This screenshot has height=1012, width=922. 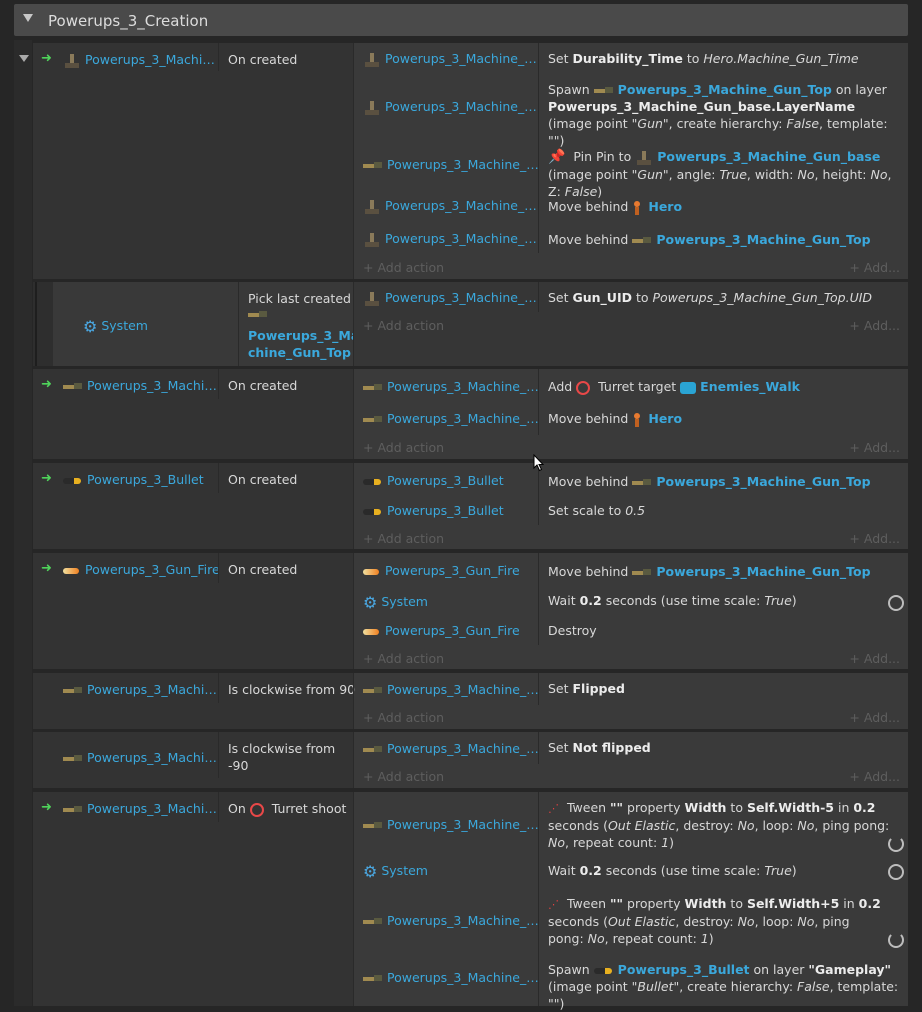 What do you see at coordinates (370, 602) in the screenshot?
I see `system-gear-icon: ⚙` at bounding box center [370, 602].